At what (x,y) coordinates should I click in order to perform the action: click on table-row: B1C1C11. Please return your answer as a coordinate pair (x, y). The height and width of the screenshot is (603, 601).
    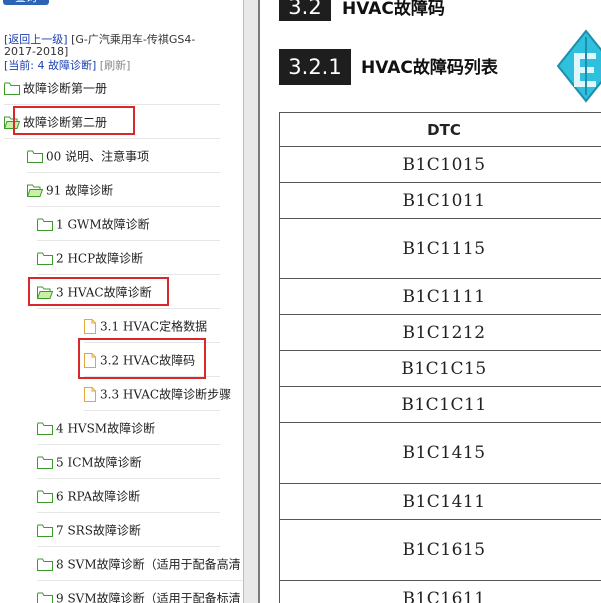
    Looking at the image, I should click on (440, 404).